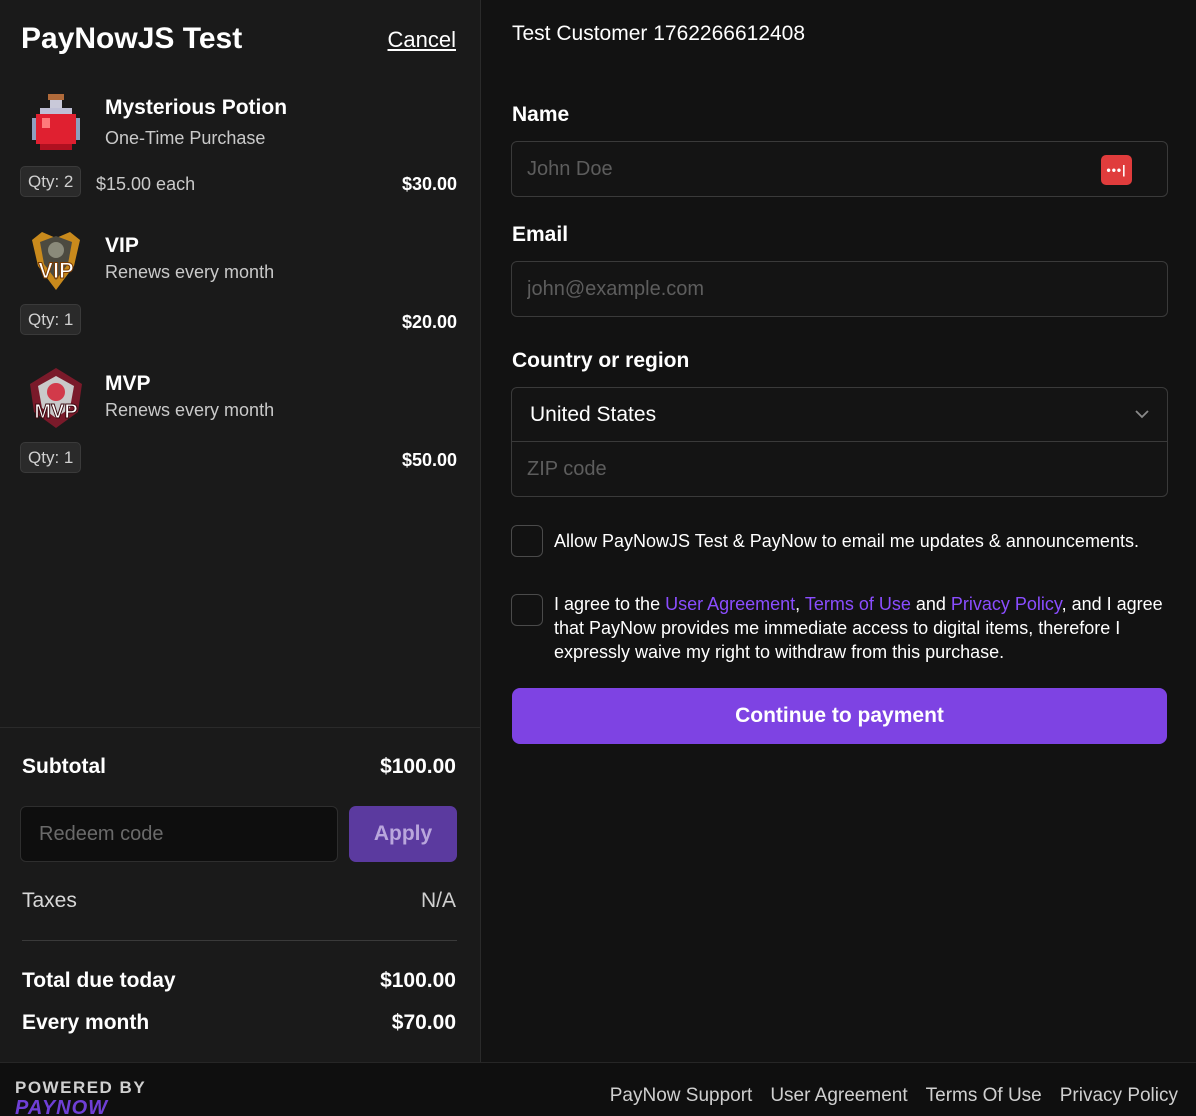 The image size is (1196, 1116). Describe the element at coordinates (64, 766) in the screenshot. I see `subtotal-label: Subtotal` at that location.